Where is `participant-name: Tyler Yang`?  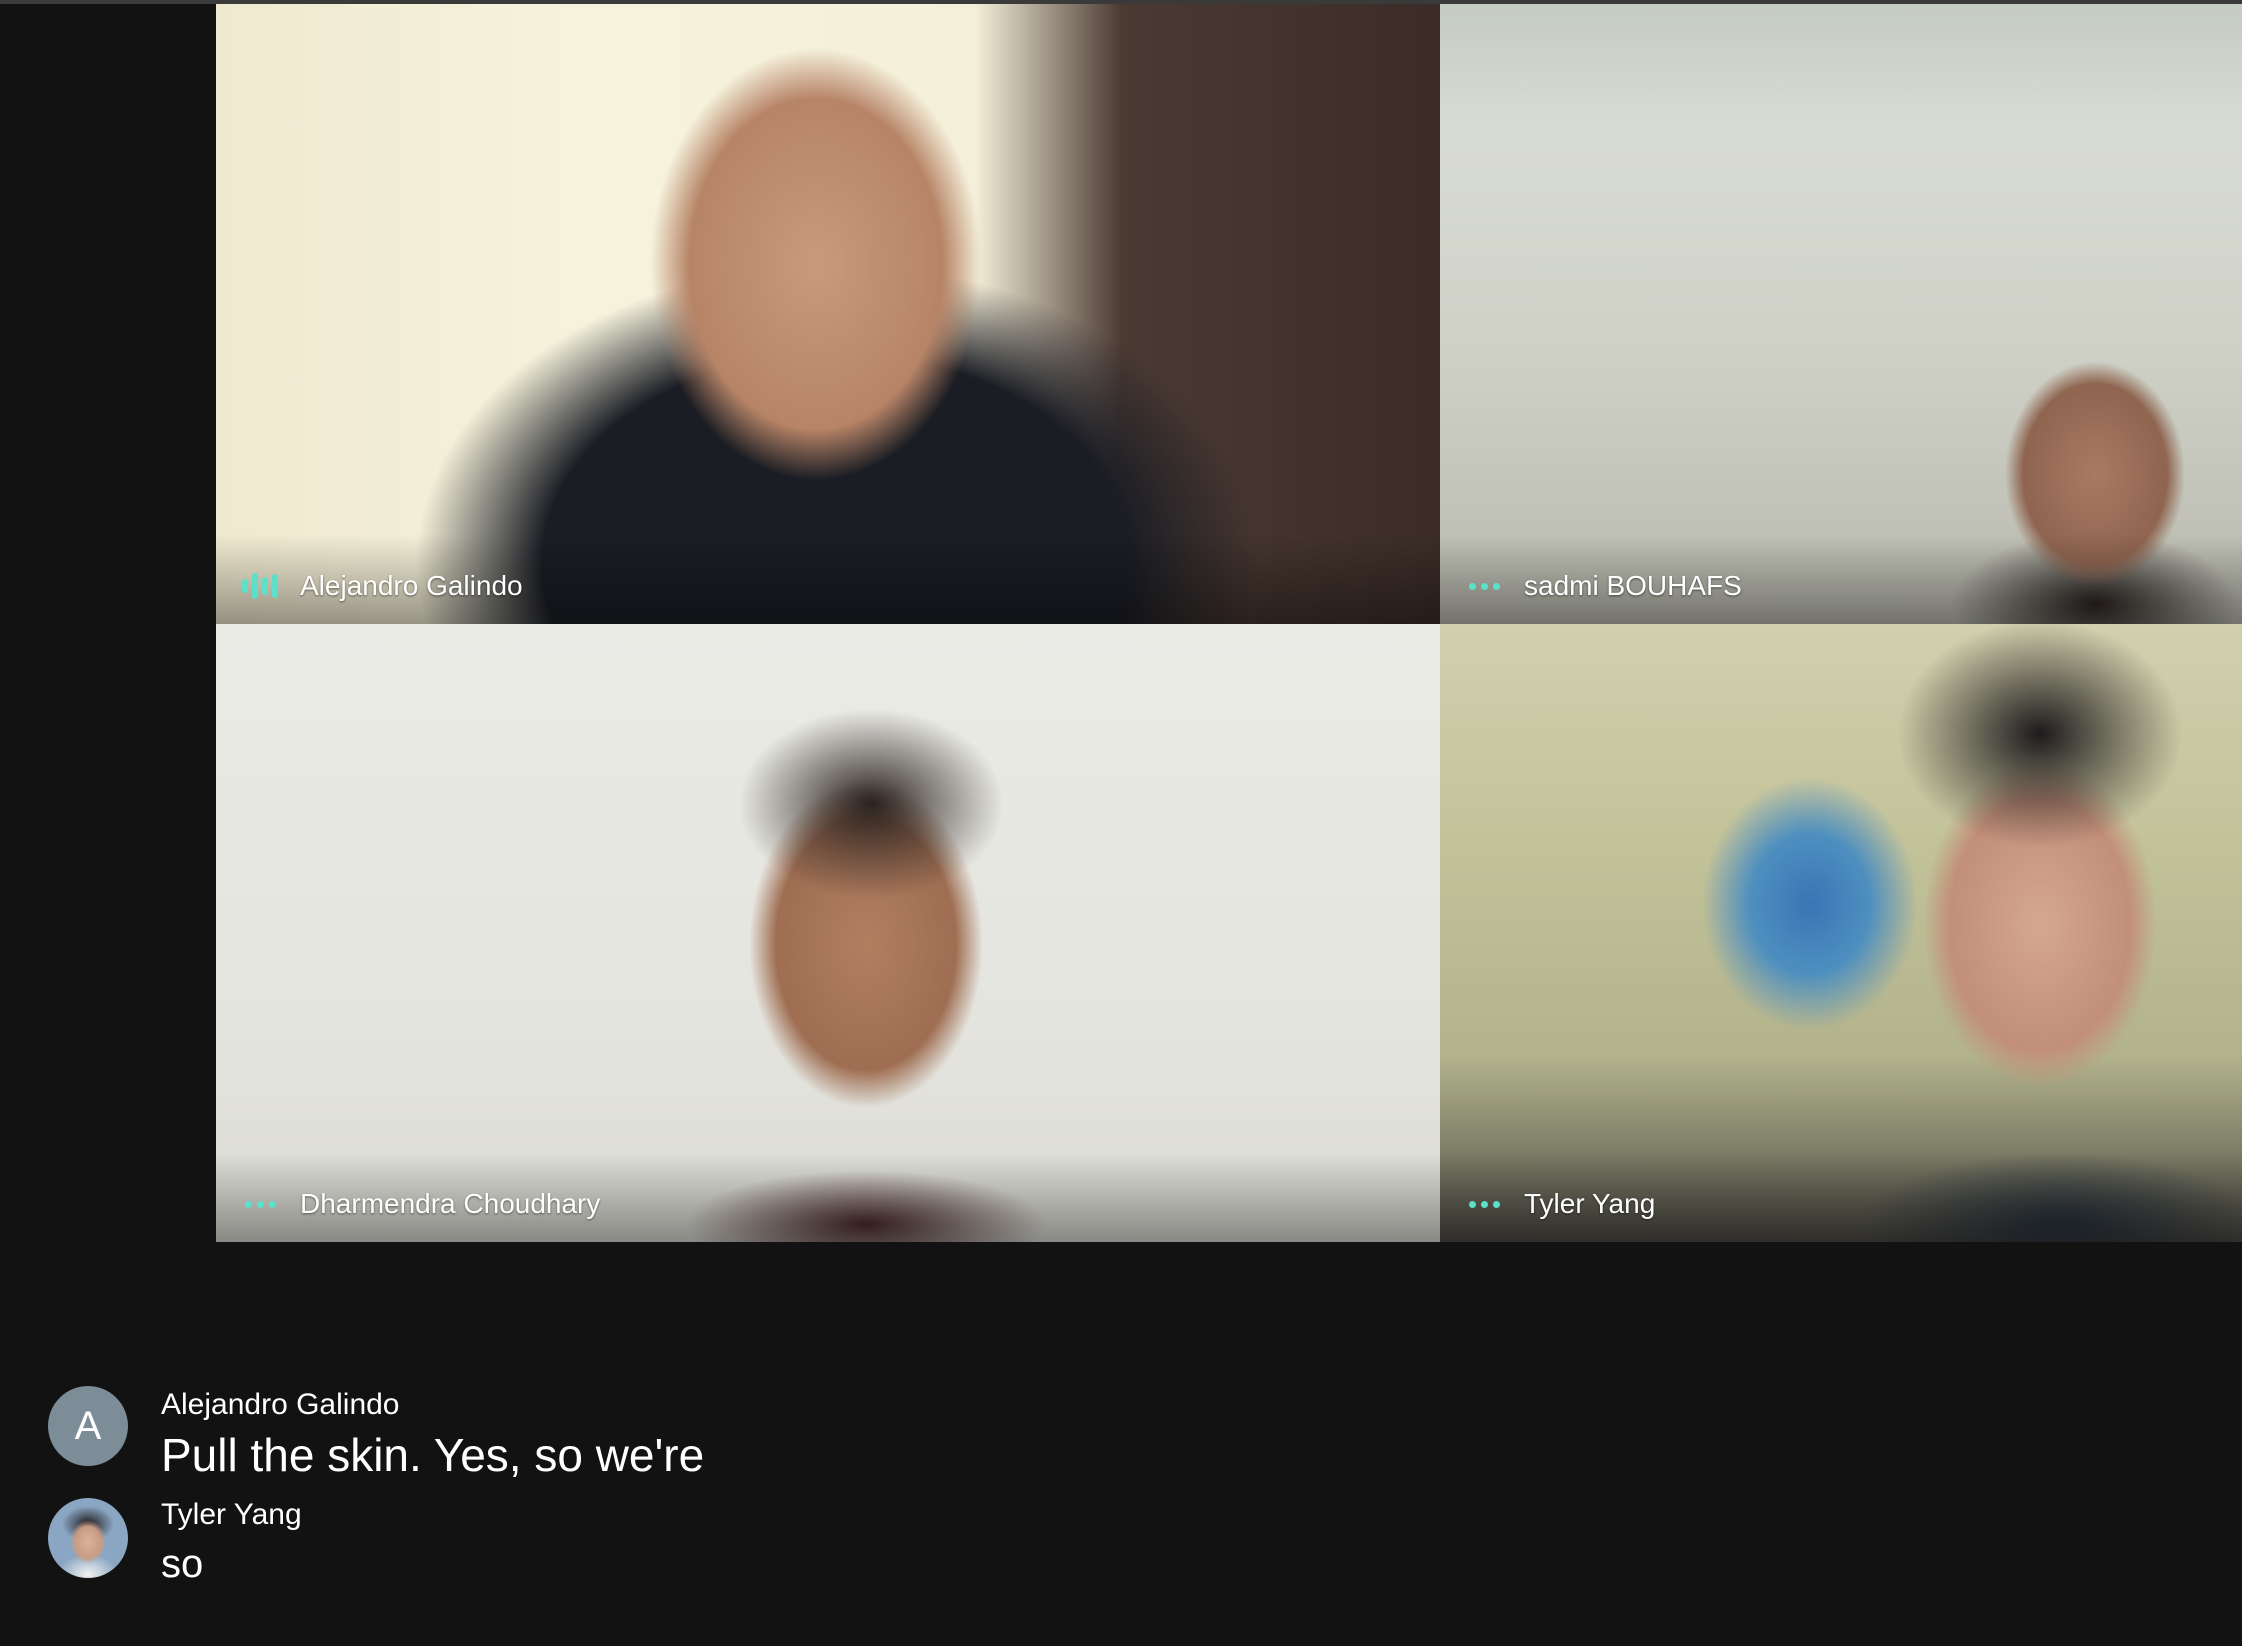 participant-name: Tyler Yang is located at coordinates (1590, 1203).